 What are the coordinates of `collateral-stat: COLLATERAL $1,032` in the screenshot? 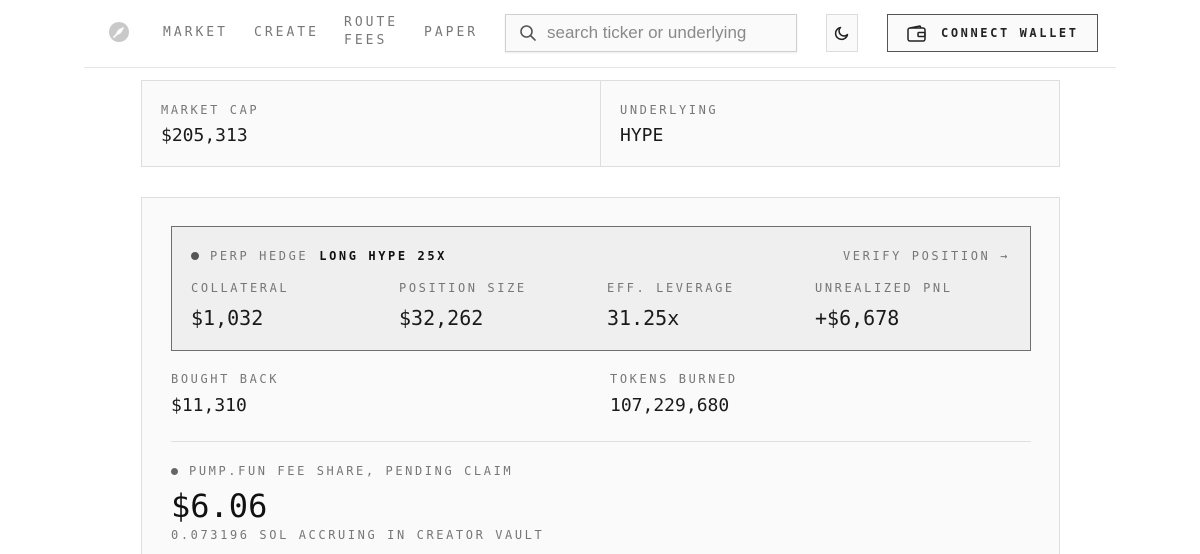 It's located at (240, 305).